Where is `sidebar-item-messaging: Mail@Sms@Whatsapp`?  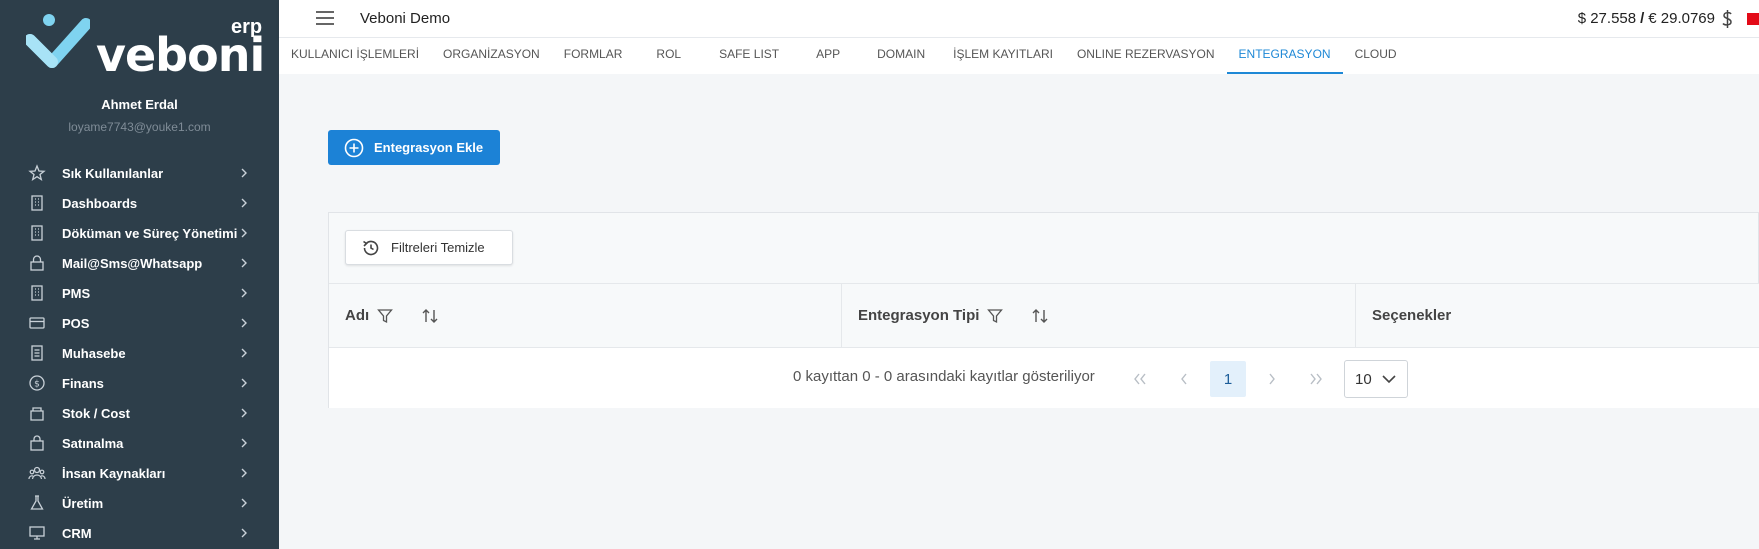
sidebar-item-messaging: Mail@Sms@Whatsapp is located at coordinates (139, 263).